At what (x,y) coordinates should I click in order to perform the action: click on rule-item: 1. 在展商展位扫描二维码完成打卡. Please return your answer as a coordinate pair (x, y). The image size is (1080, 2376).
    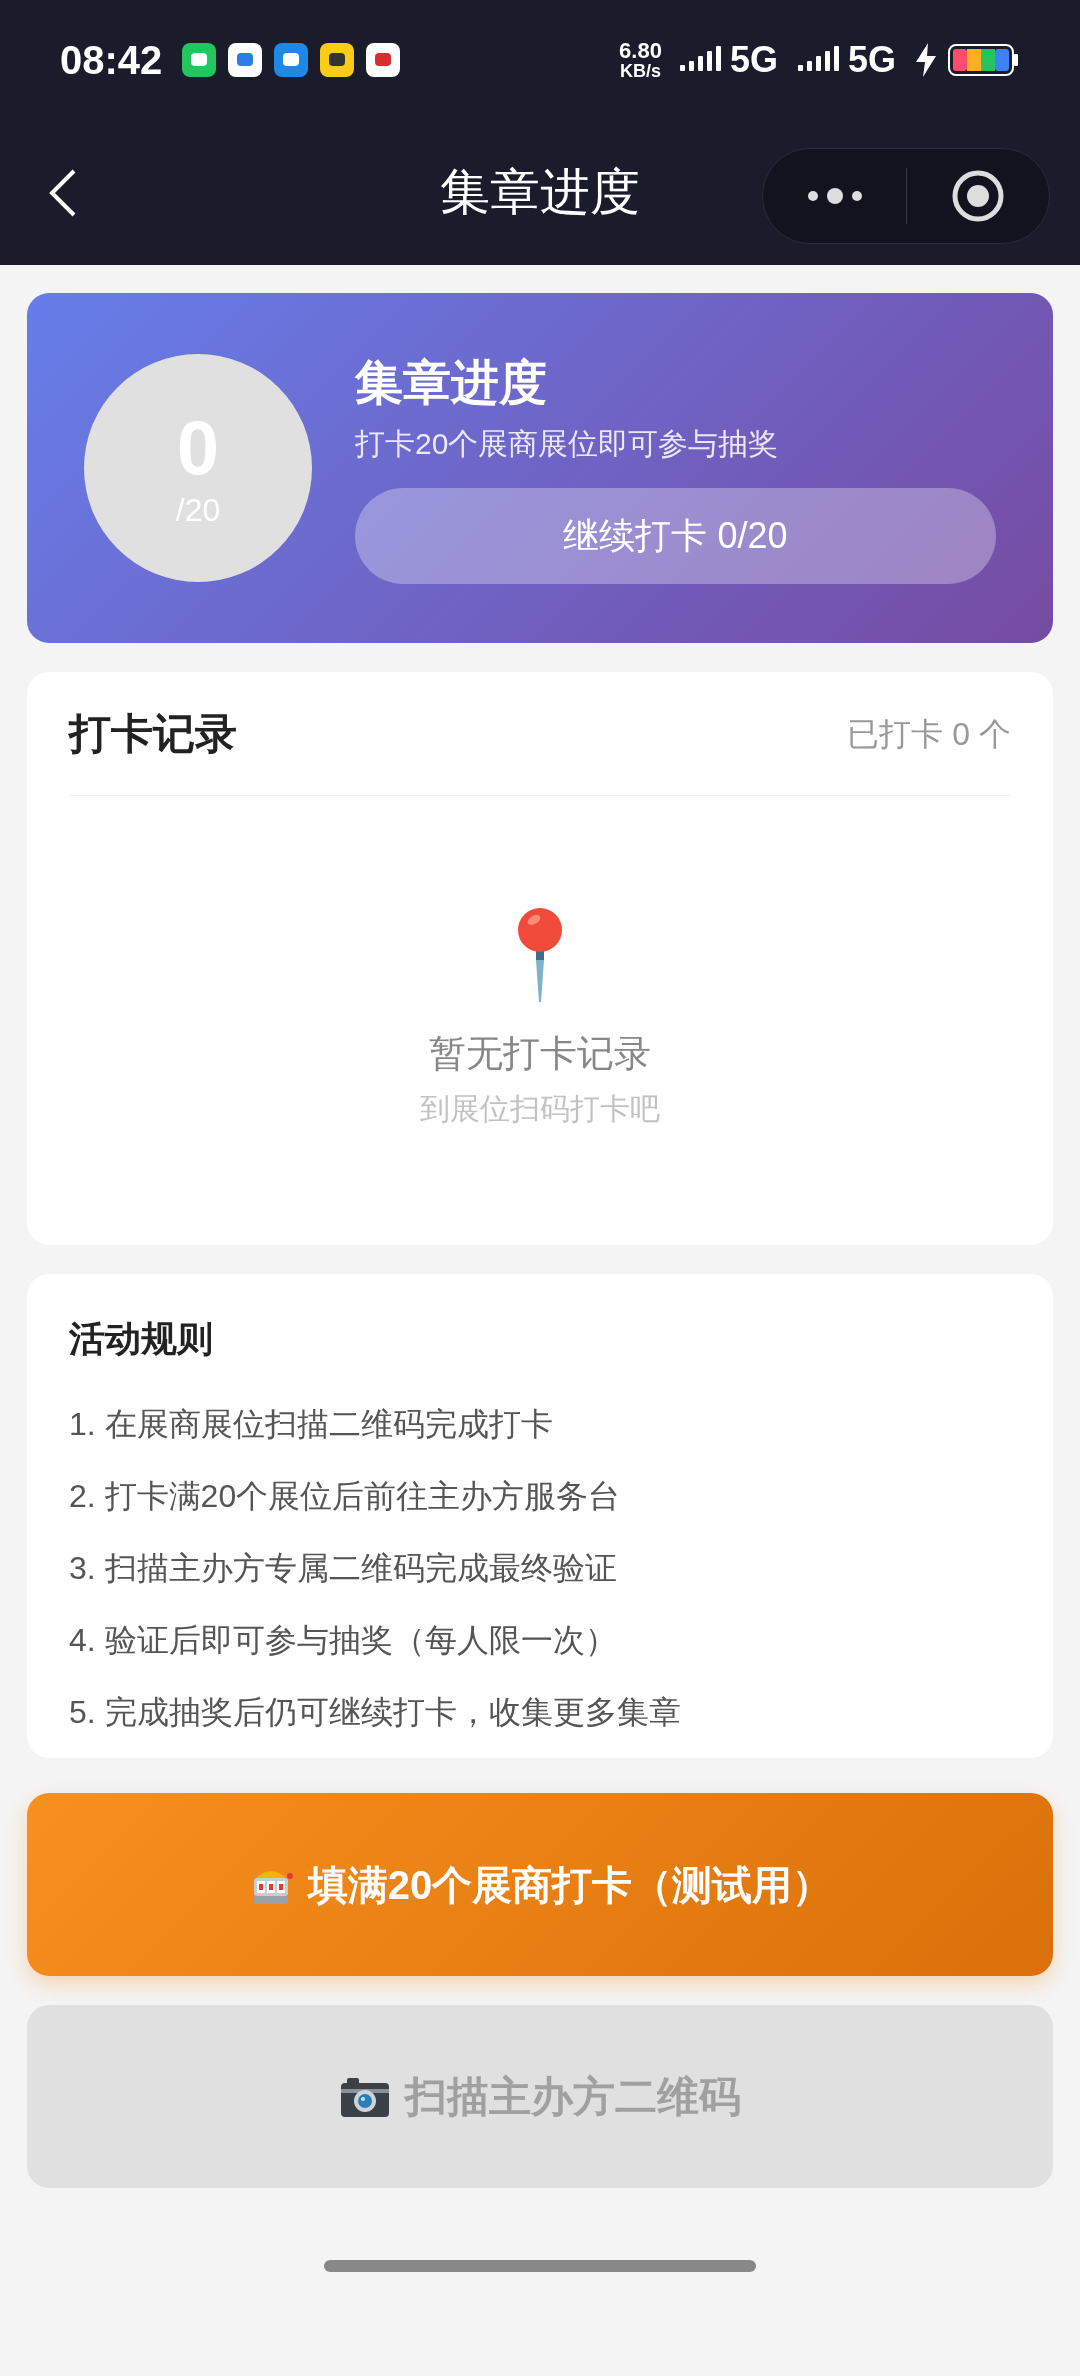
    Looking at the image, I should click on (311, 1424).